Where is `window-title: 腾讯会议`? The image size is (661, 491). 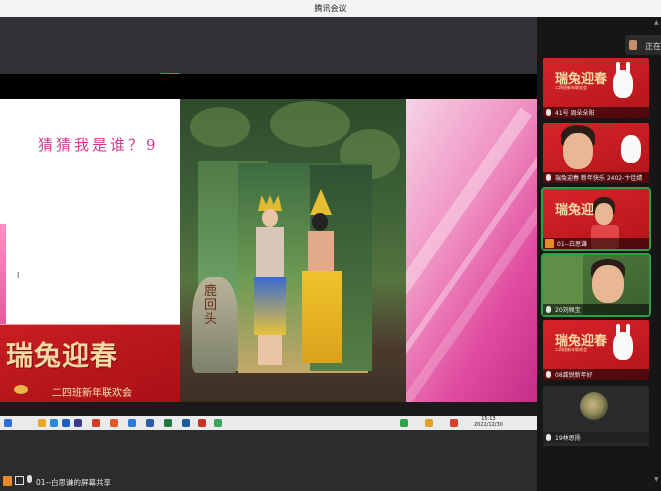 window-title: 腾讯会议 is located at coordinates (330, 8).